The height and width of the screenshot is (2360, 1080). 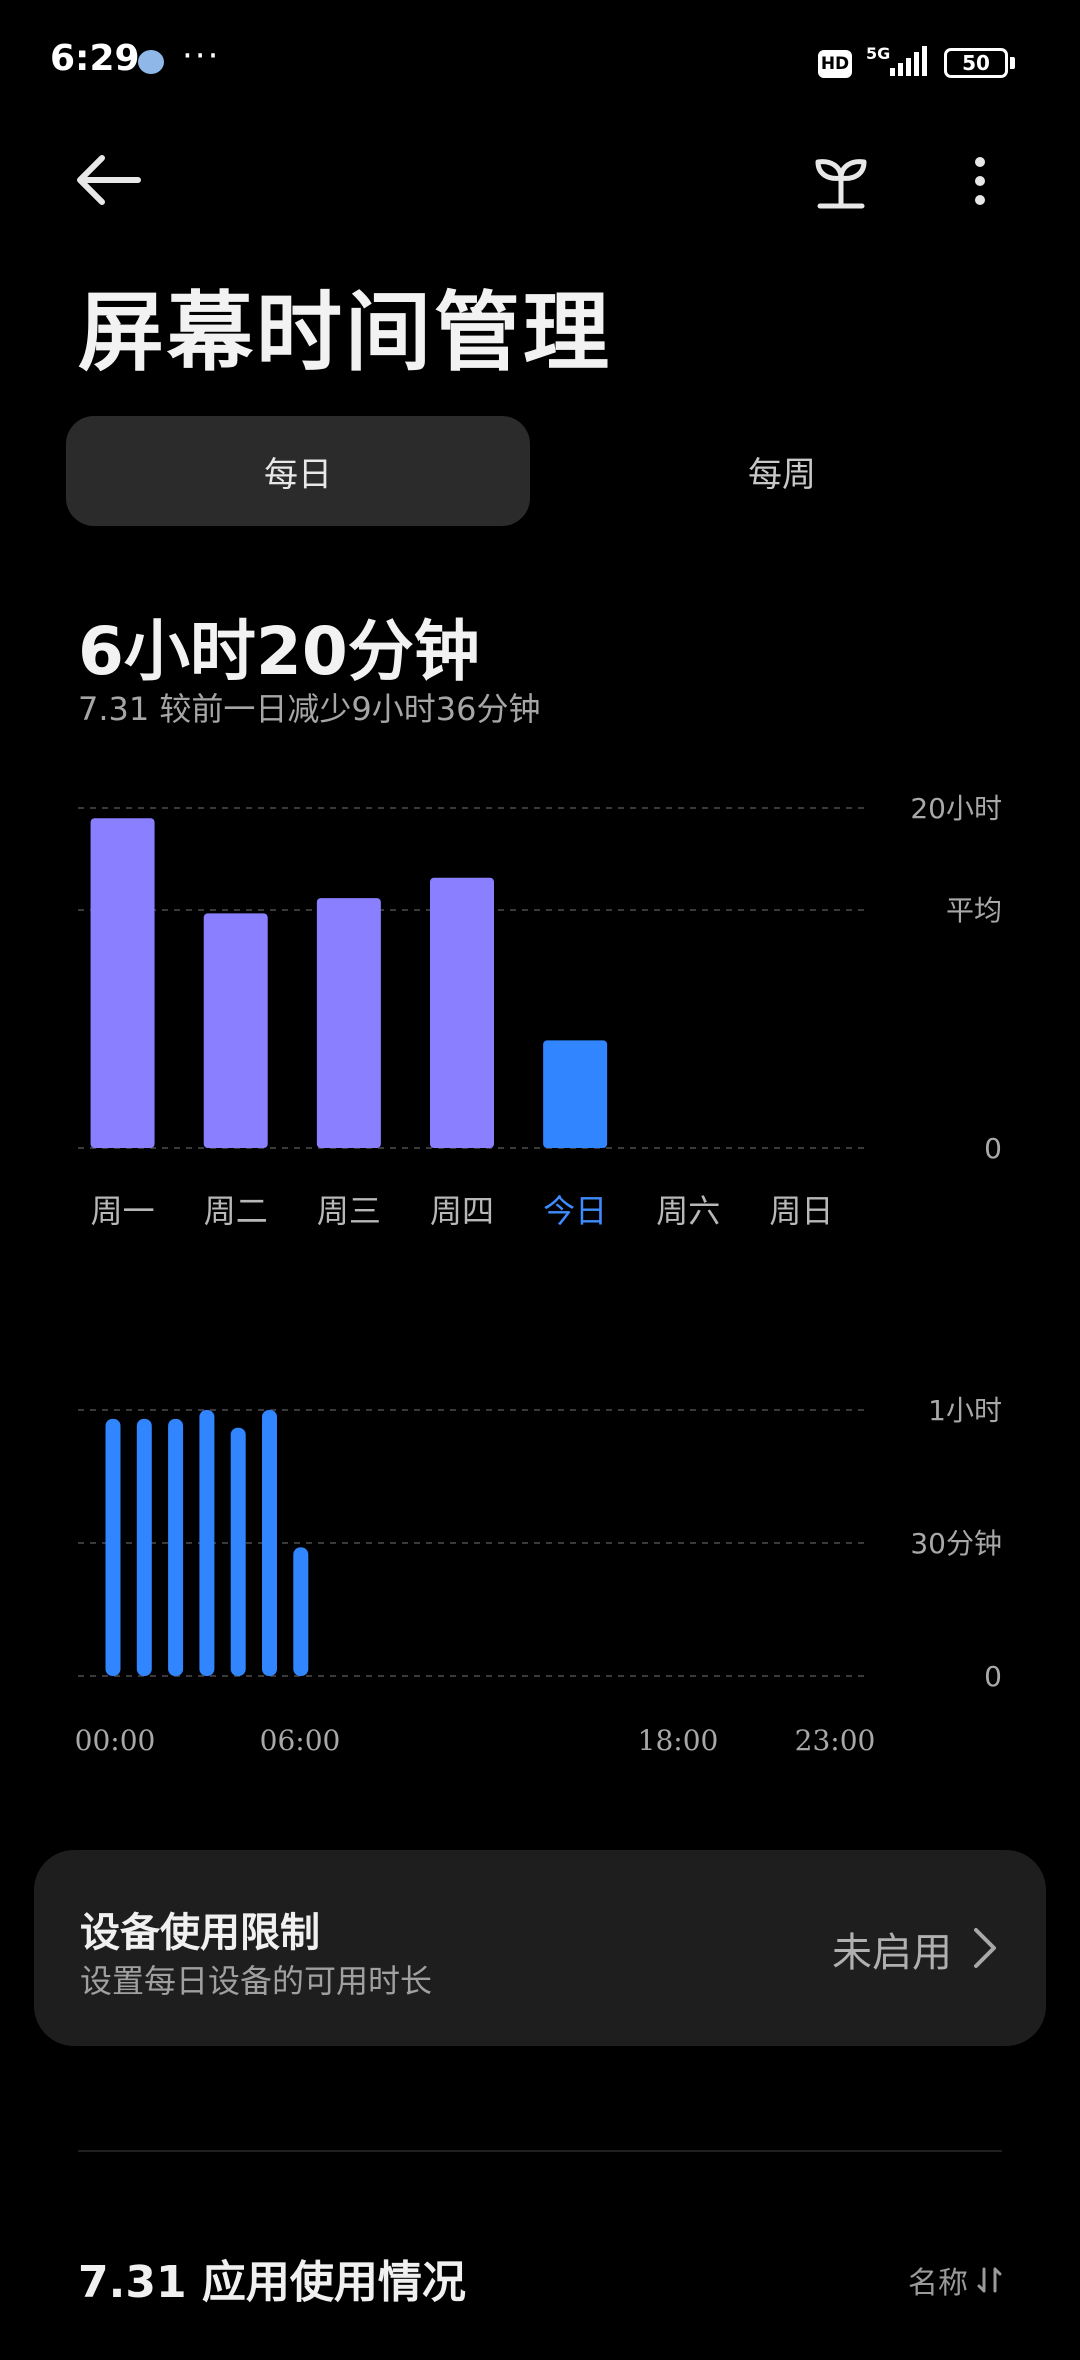 What do you see at coordinates (956, 1543) in the screenshot?
I see `y-tick-label: 30分钟` at bounding box center [956, 1543].